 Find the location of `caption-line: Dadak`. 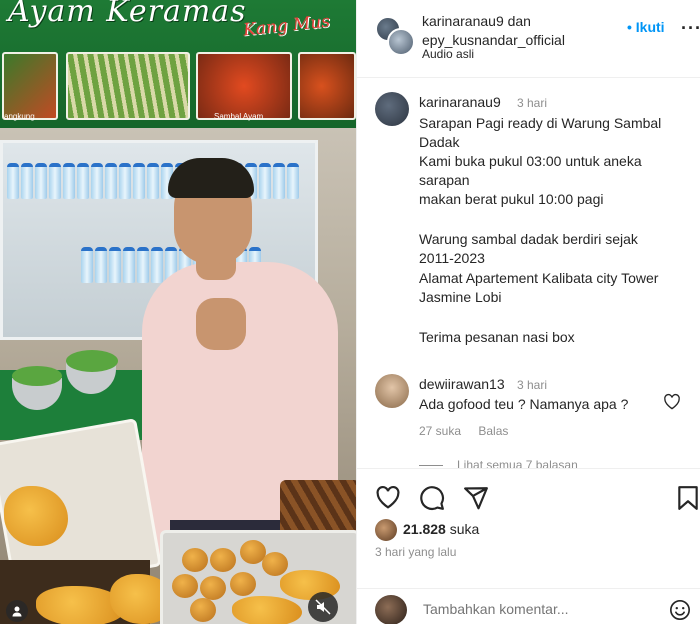

caption-line: Dadak is located at coordinates (439, 142).